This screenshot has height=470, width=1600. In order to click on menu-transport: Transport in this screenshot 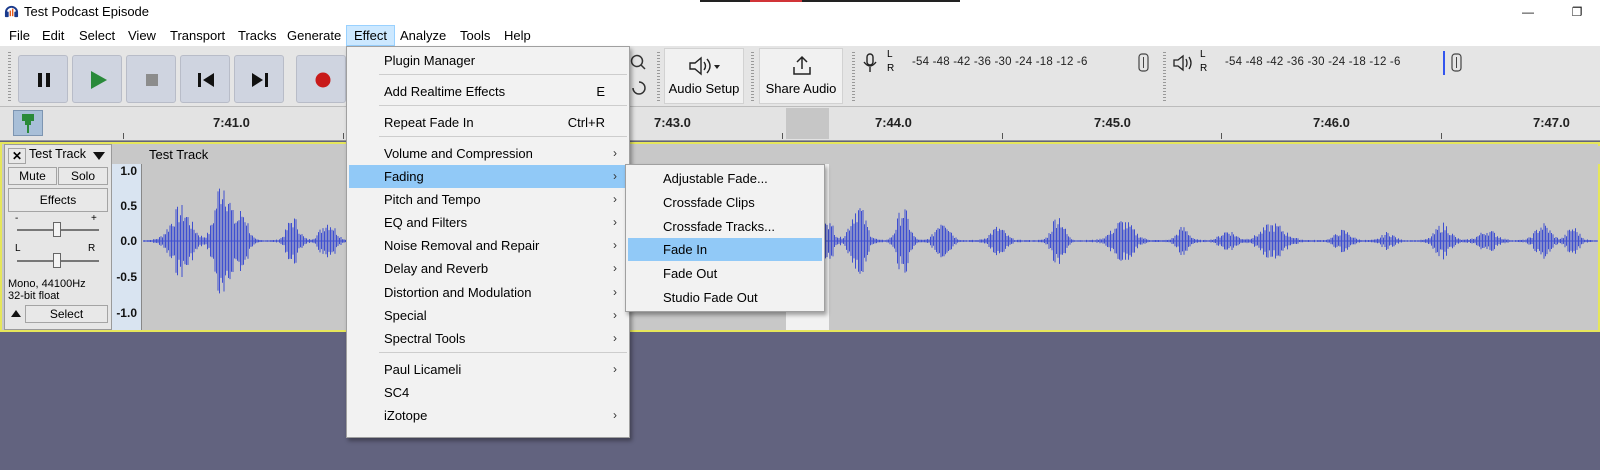, I will do `click(197, 35)`.